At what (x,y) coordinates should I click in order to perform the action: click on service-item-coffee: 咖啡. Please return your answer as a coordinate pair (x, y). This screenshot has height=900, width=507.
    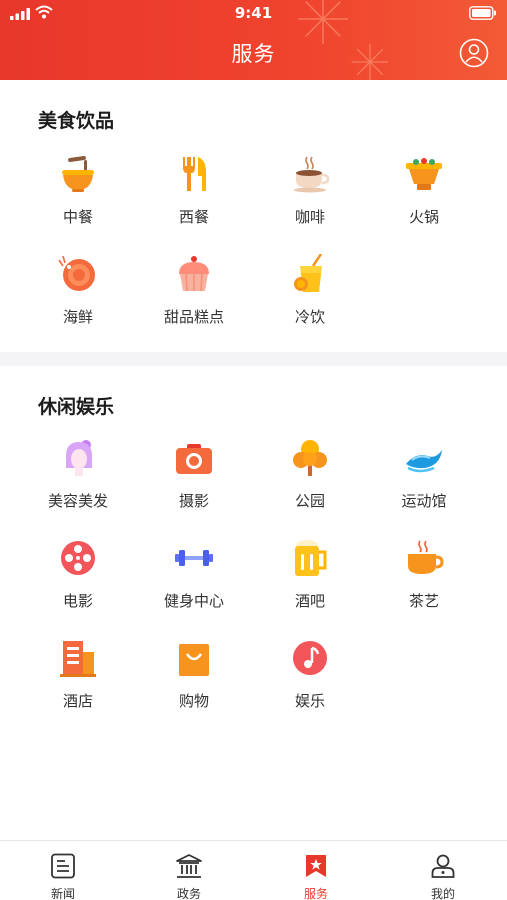
    Looking at the image, I should click on (310, 198).